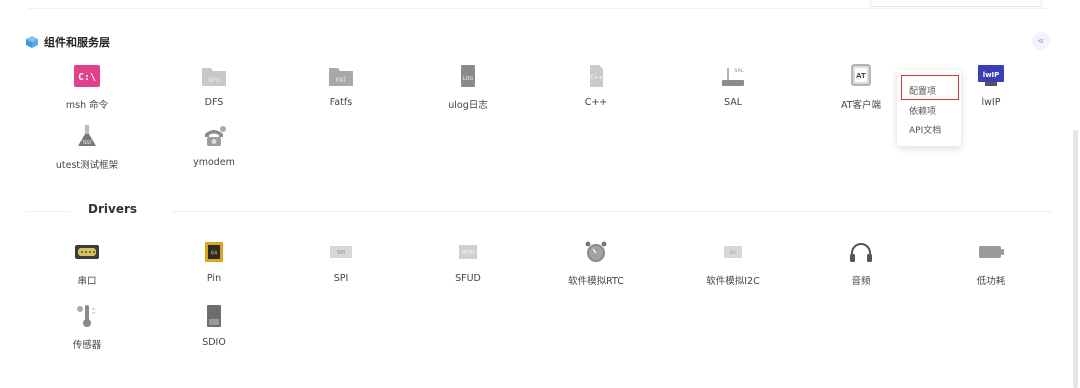 The height and width of the screenshot is (388, 1080). I want to click on top-search-box-edge, so click(956, 3).